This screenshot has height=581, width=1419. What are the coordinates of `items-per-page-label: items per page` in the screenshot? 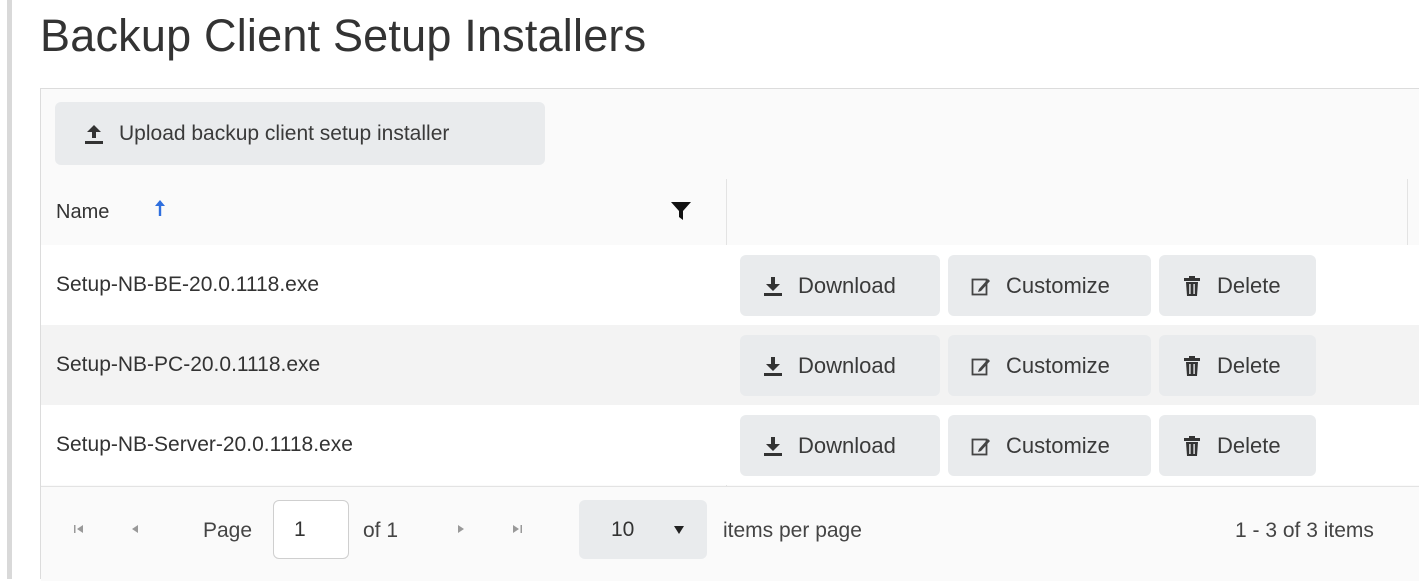 It's located at (792, 530).